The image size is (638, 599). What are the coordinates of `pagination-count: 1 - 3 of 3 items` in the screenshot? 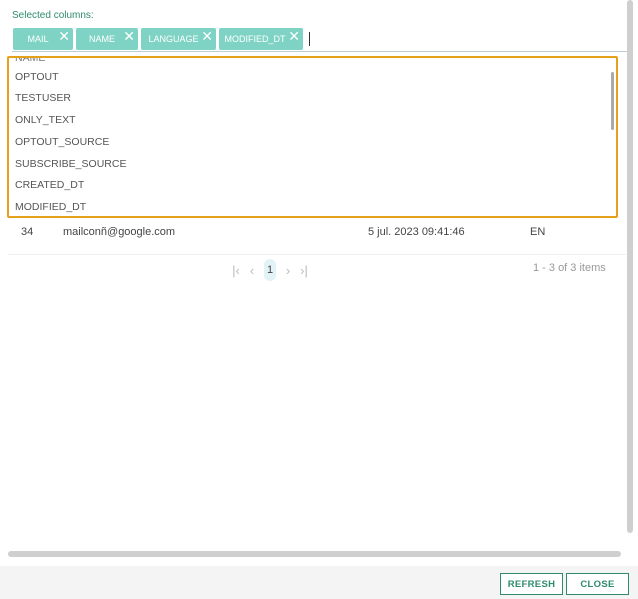 It's located at (569, 268).